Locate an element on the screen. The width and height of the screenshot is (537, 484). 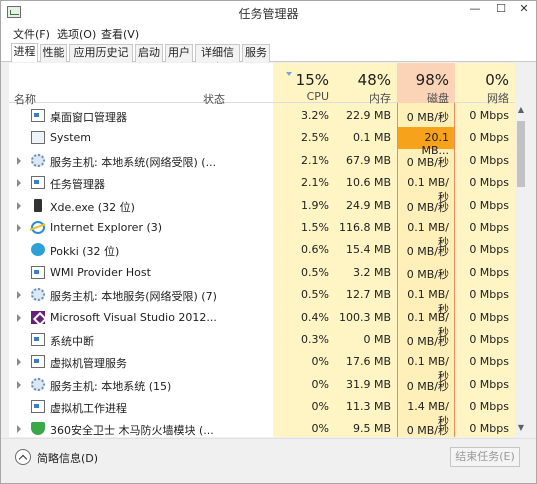
vertical-scrollbar: ▲ ▼ is located at coordinates (521, 250).